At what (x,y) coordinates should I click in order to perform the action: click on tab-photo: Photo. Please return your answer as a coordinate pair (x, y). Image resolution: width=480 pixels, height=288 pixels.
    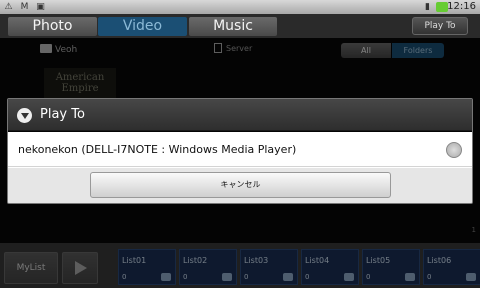
    Looking at the image, I should click on (52, 26).